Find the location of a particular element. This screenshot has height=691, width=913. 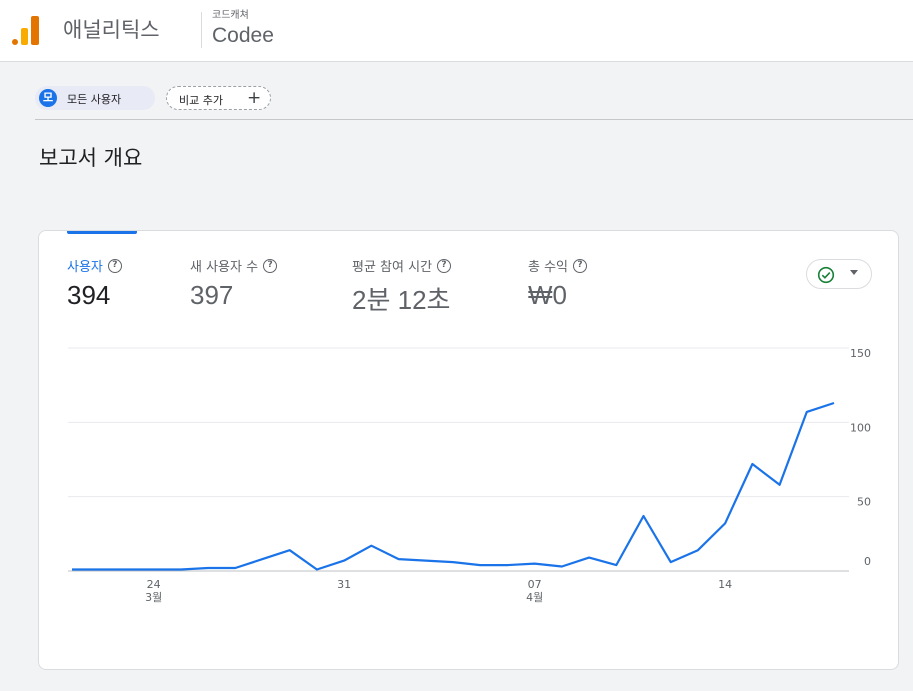

all-users-label: 모든 사용자 is located at coordinates (94, 99).